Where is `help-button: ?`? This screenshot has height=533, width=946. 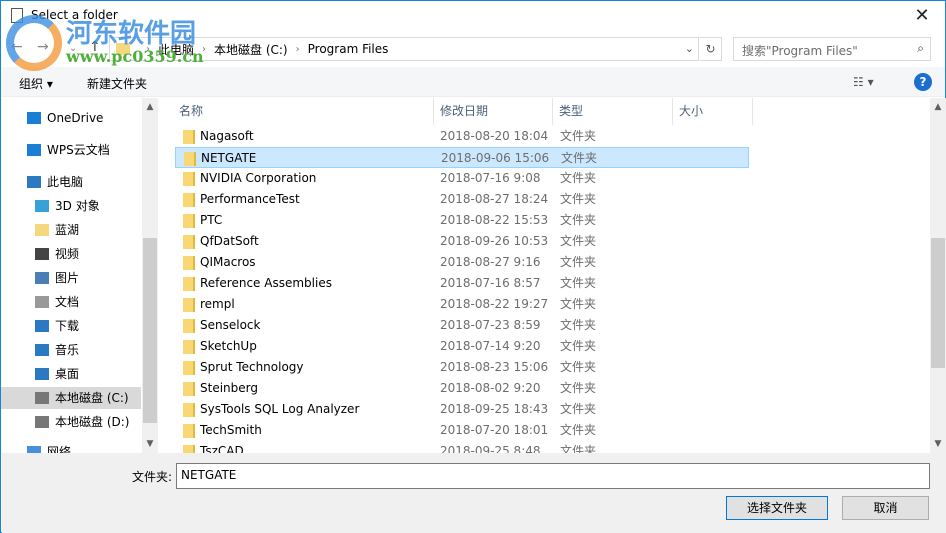
help-button: ? is located at coordinates (923, 82).